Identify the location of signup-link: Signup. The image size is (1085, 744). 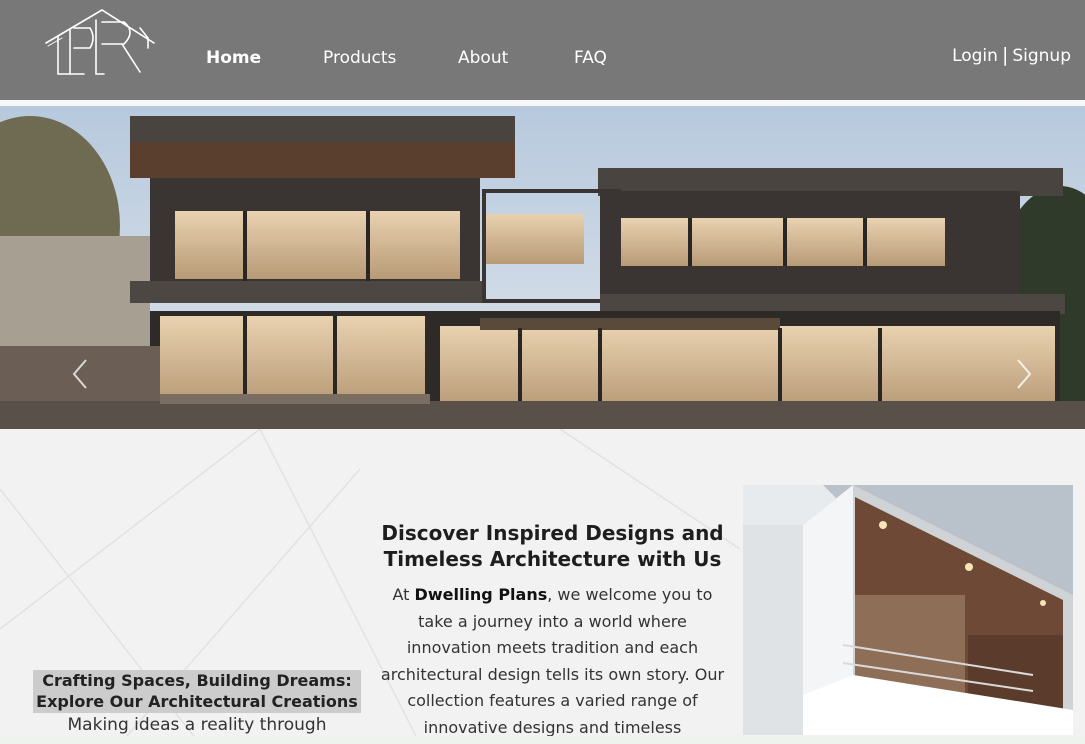
(1041, 56).